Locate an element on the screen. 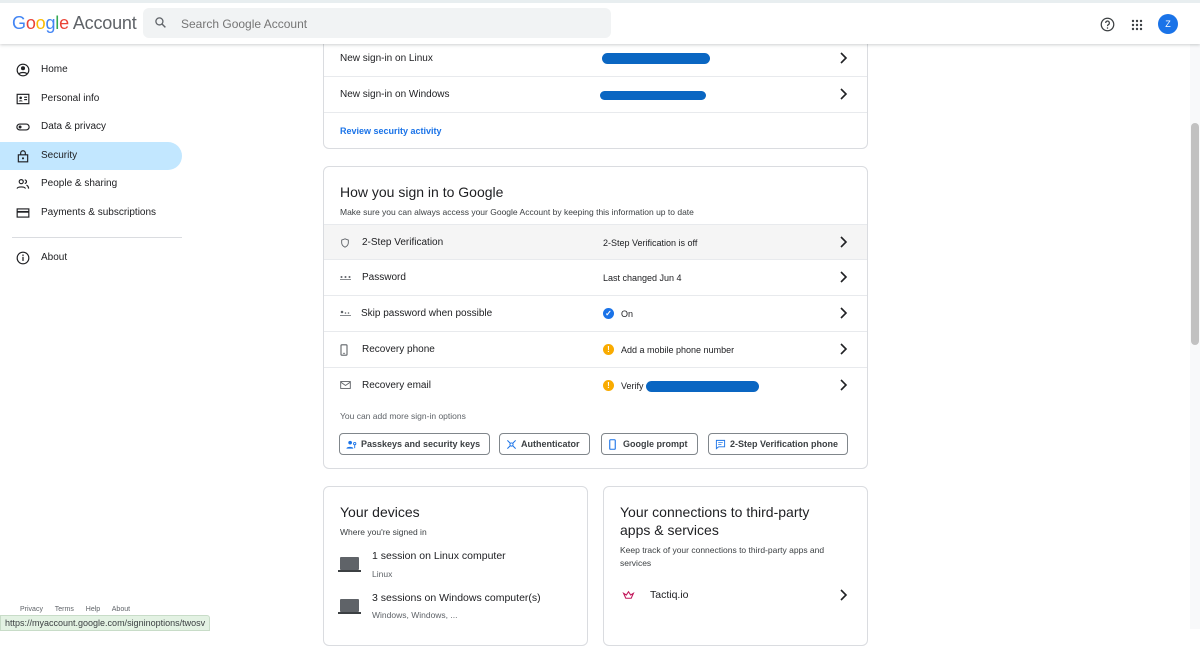 The image size is (1200, 646). footer-terms-link: Terms is located at coordinates (64, 609).